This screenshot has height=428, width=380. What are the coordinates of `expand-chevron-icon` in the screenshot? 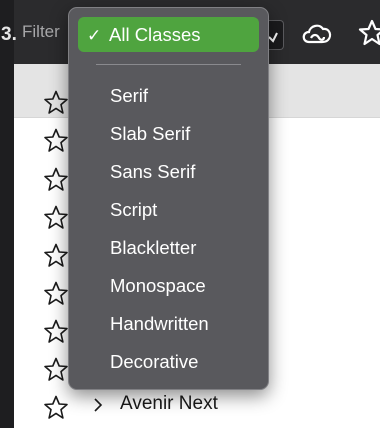 It's located at (98, 405).